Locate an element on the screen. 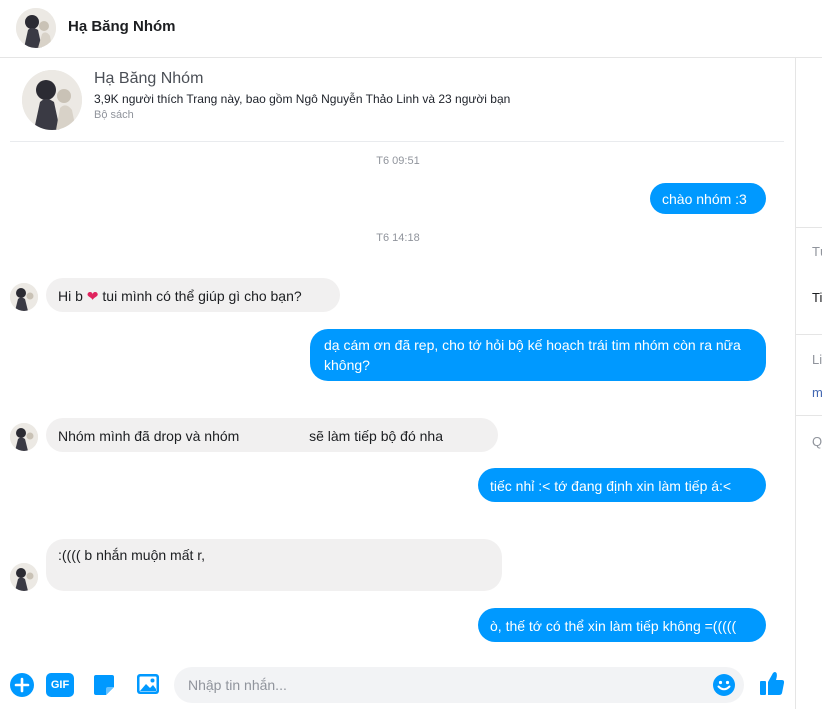  page-category: Bộ sách is located at coordinates (114, 115).